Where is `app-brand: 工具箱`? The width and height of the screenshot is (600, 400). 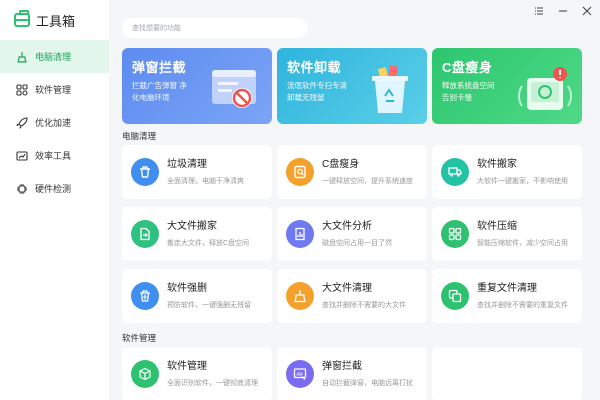
app-brand: 工具箱 is located at coordinates (54, 20).